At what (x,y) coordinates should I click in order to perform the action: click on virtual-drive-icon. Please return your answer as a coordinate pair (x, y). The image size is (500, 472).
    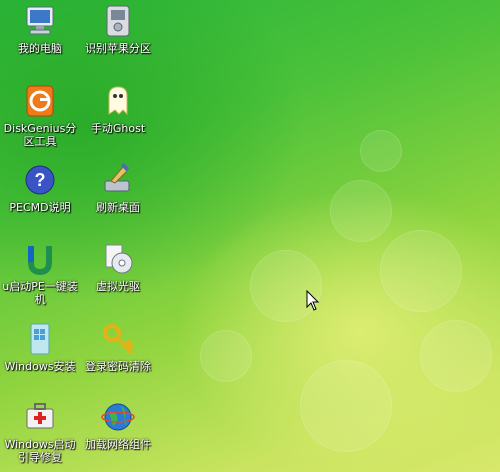
    Looking at the image, I should click on (118, 259).